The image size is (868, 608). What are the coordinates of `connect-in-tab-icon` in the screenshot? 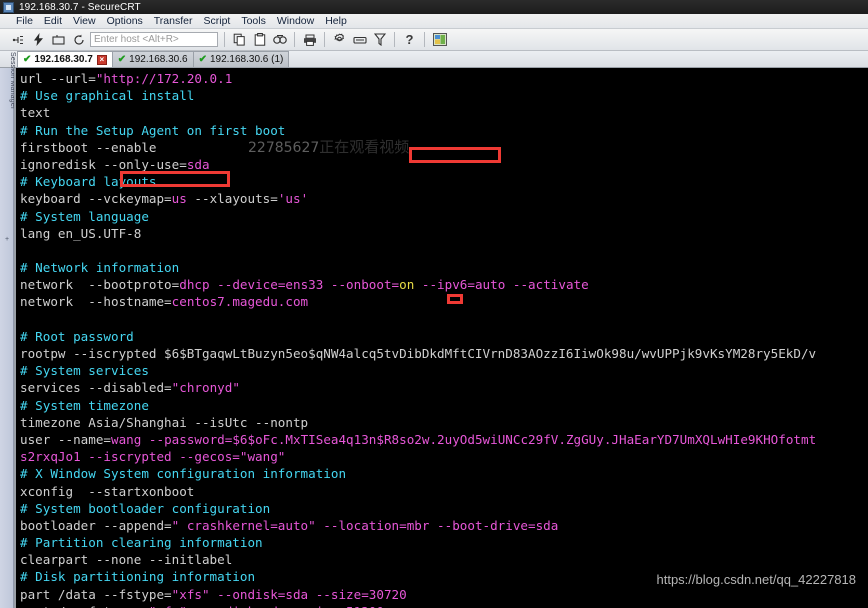 It's located at (58, 39).